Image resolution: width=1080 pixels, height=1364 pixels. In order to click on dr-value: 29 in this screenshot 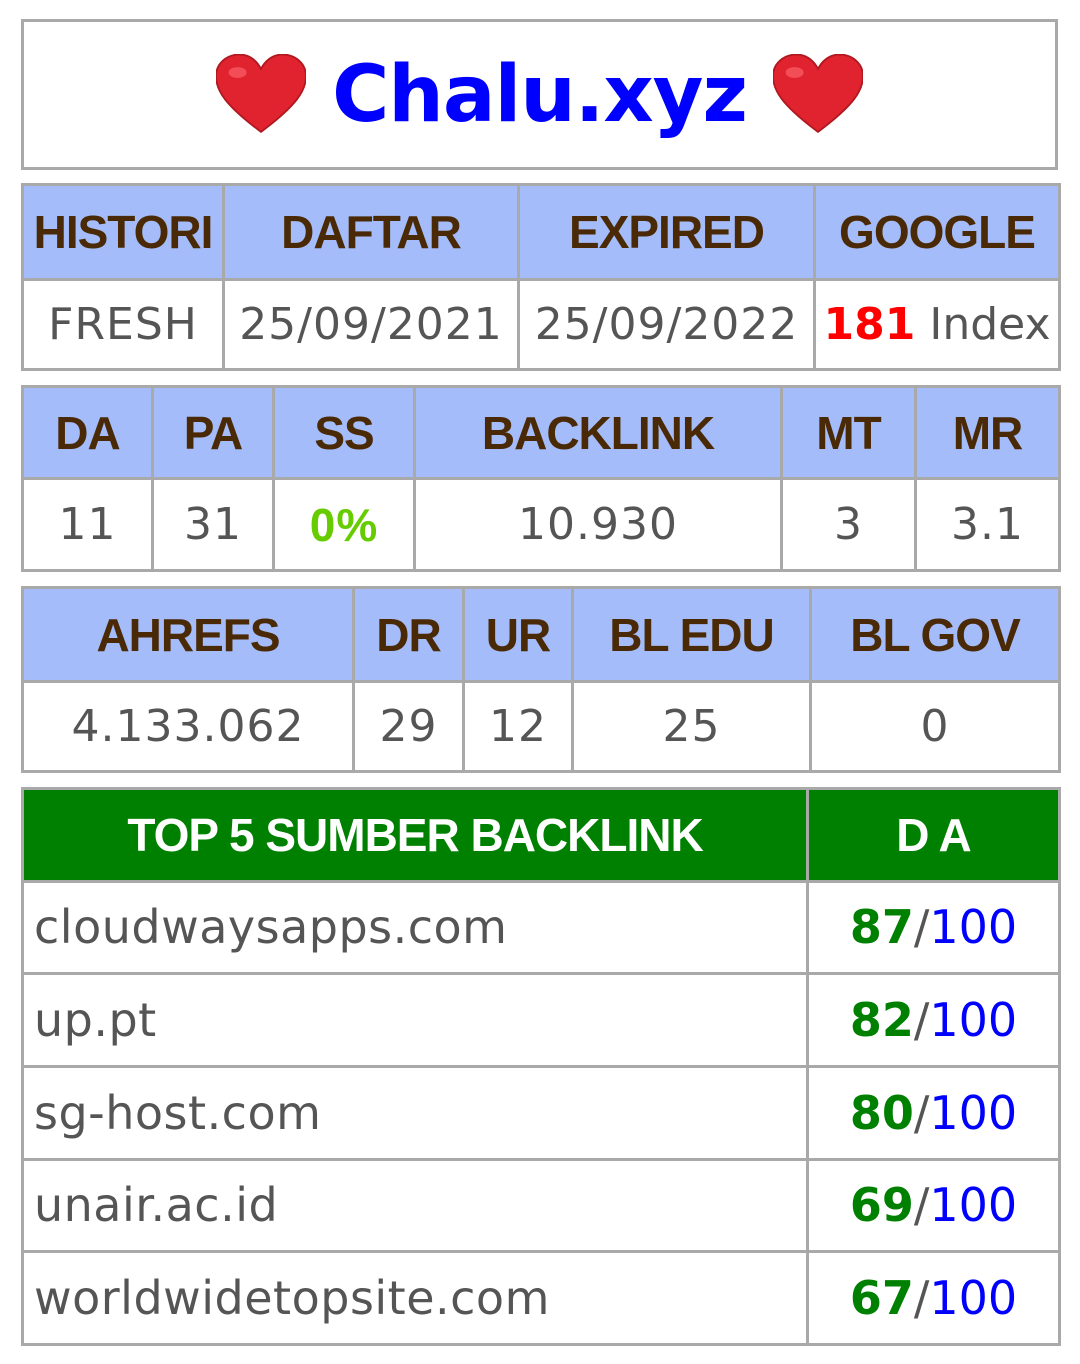, I will do `click(408, 726)`.